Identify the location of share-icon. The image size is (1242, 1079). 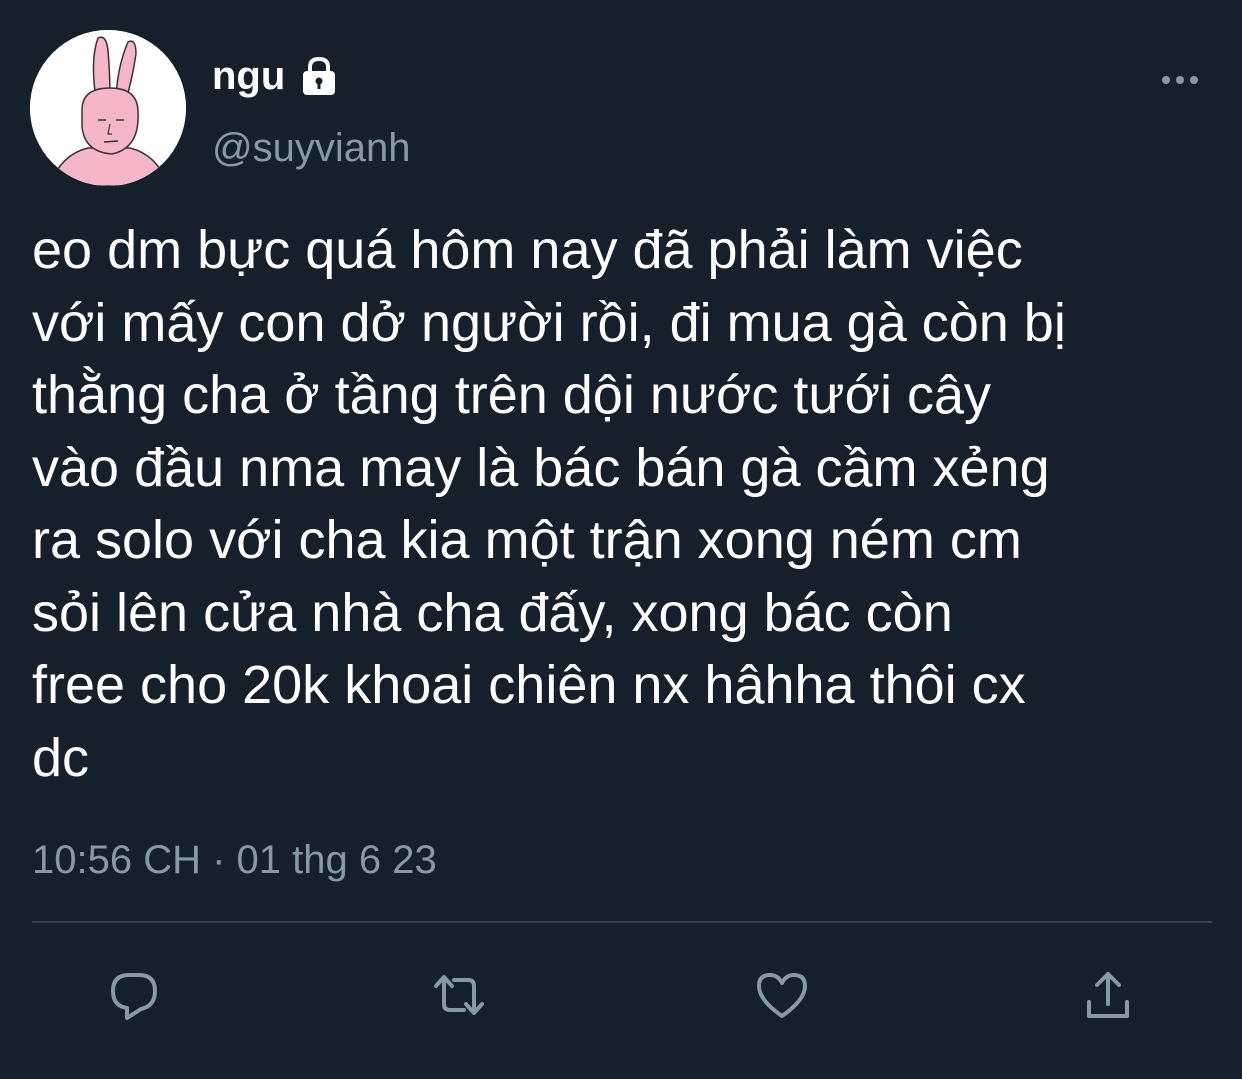
(1108, 995).